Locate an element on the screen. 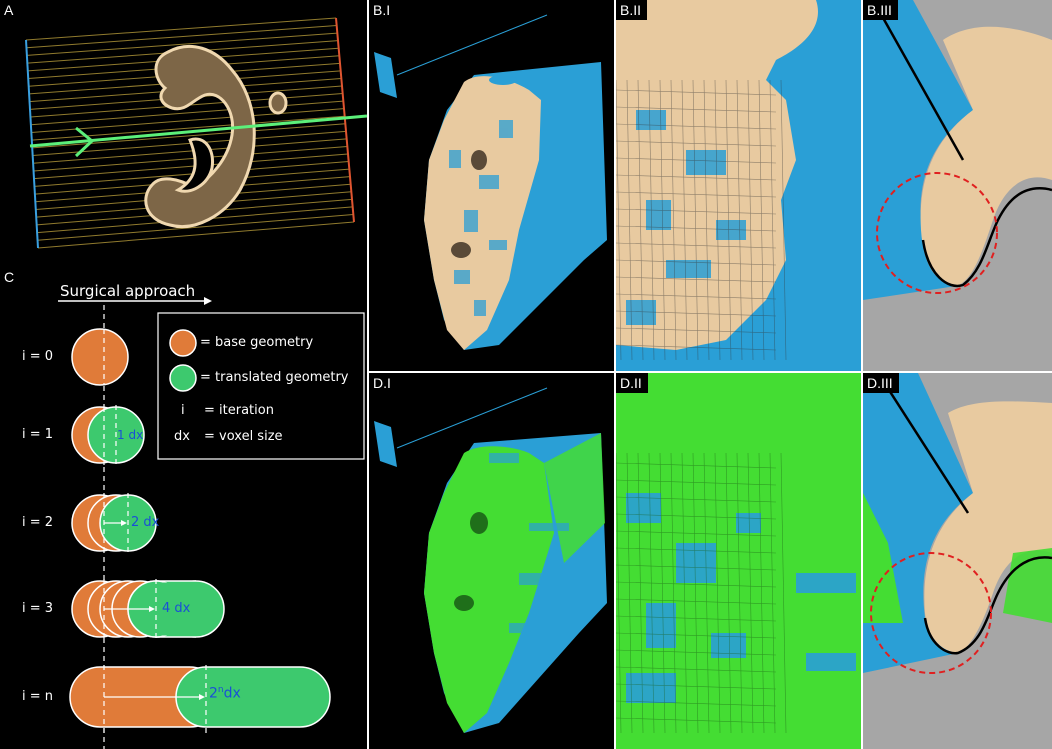 The width and height of the screenshot is (1052, 749). panel-a: A is located at coordinates (183, 132).